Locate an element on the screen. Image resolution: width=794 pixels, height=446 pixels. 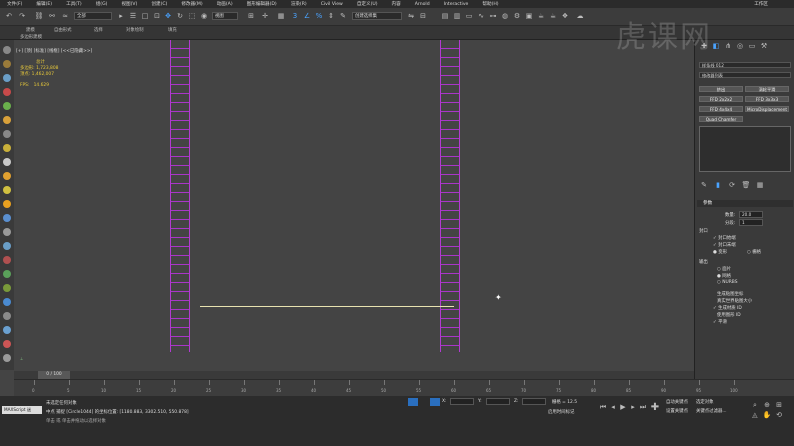
segments-spinner: 1 is located at coordinates (751, 222).